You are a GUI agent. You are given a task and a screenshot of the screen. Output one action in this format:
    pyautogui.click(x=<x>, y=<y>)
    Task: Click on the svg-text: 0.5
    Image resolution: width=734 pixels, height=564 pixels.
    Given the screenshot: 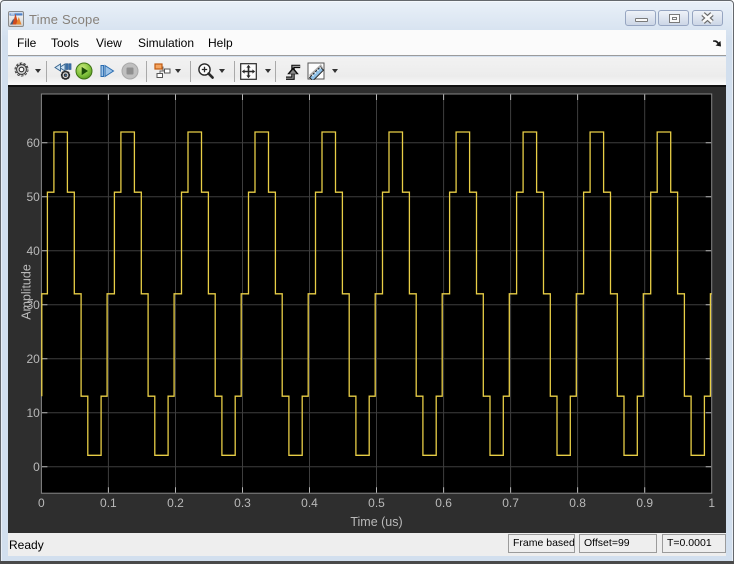 What is the action you would take?
    pyautogui.click(x=376, y=503)
    